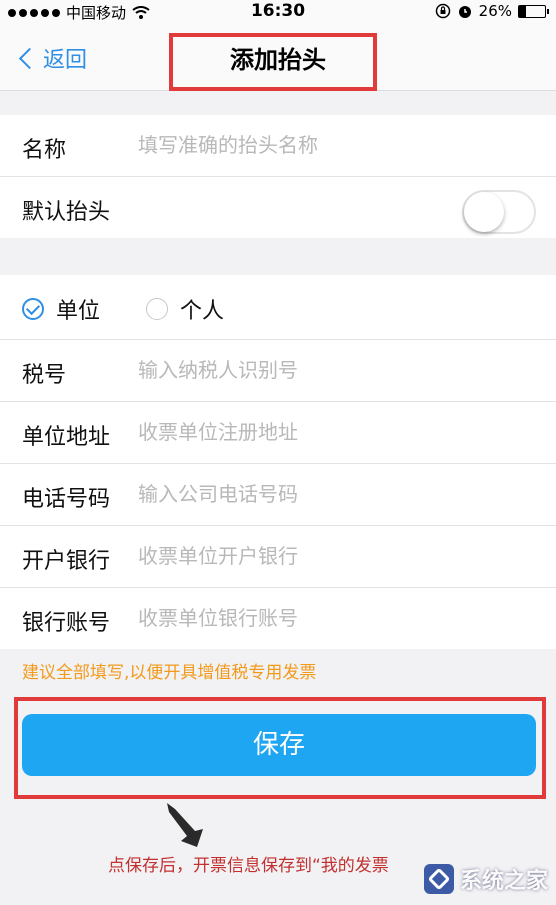 Image resolution: width=556 pixels, height=905 pixels. Describe the element at coordinates (44, 150) in the screenshot. I see `name-label: 名称` at that location.